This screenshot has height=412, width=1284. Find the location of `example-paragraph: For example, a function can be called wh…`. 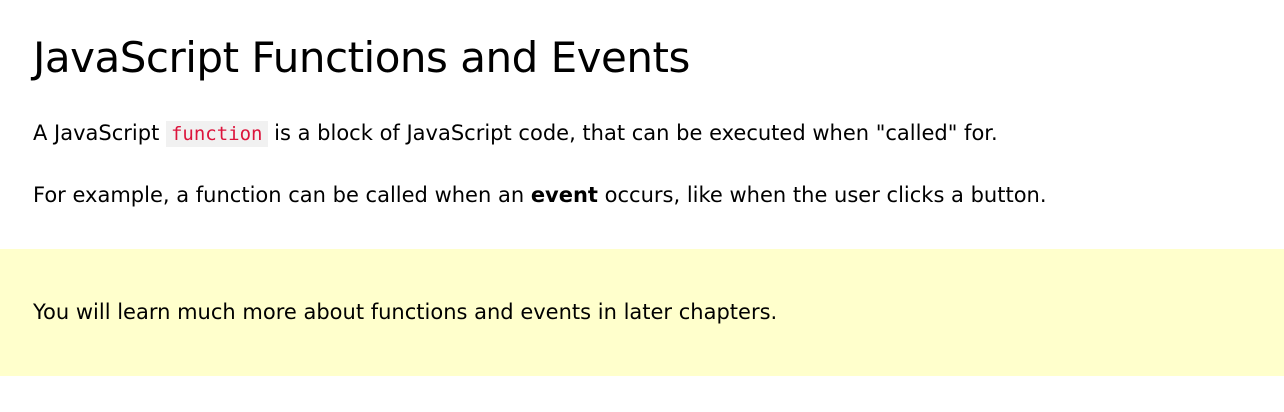

example-paragraph: For example, a function can be called wh… is located at coordinates (540, 195).